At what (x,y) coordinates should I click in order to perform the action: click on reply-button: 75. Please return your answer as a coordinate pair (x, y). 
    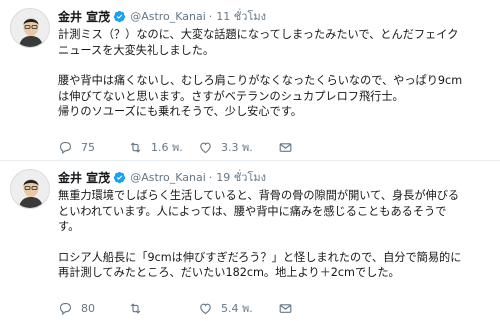
    Looking at the image, I should click on (93, 147).